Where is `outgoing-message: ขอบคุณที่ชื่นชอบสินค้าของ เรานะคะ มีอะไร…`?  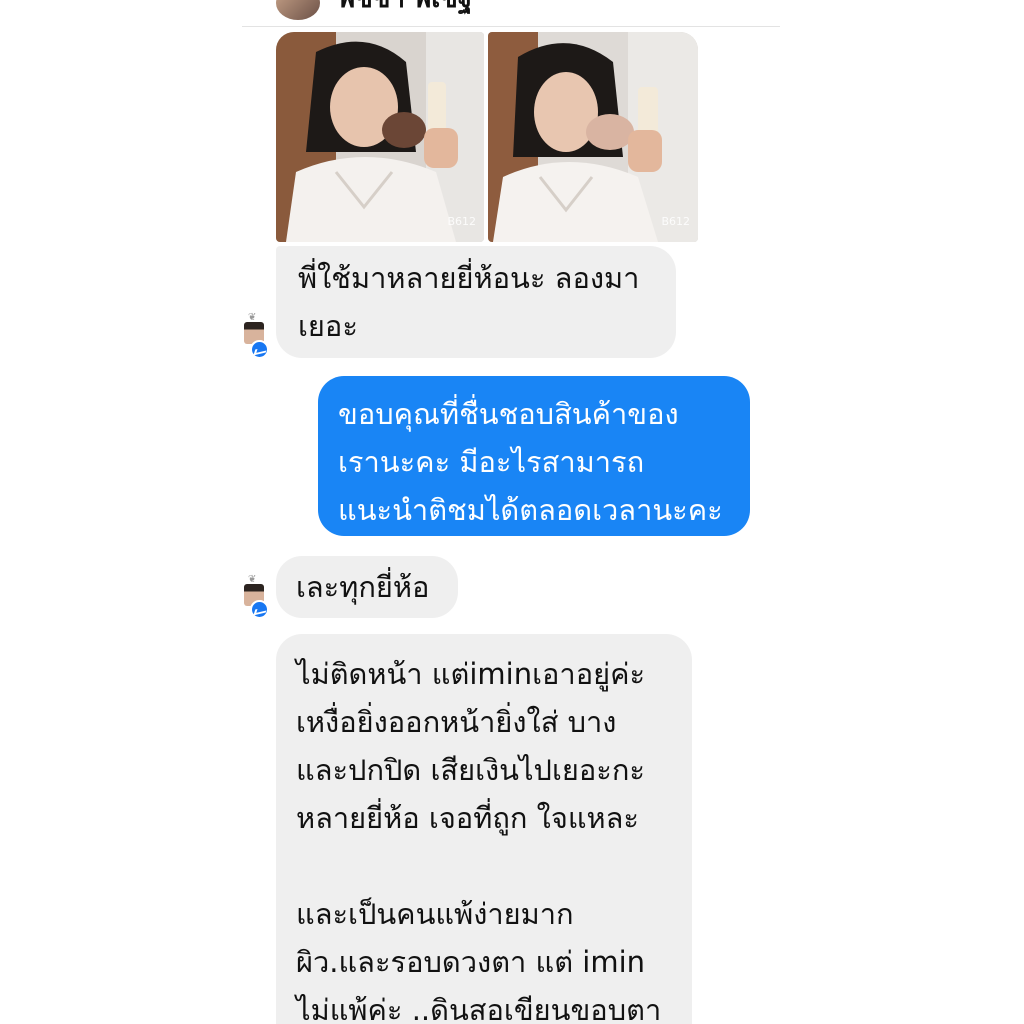 outgoing-message: ขอบคุณที่ชื่นชอบสินค้าของ เรานะคะ มีอะไร… is located at coordinates (534, 456).